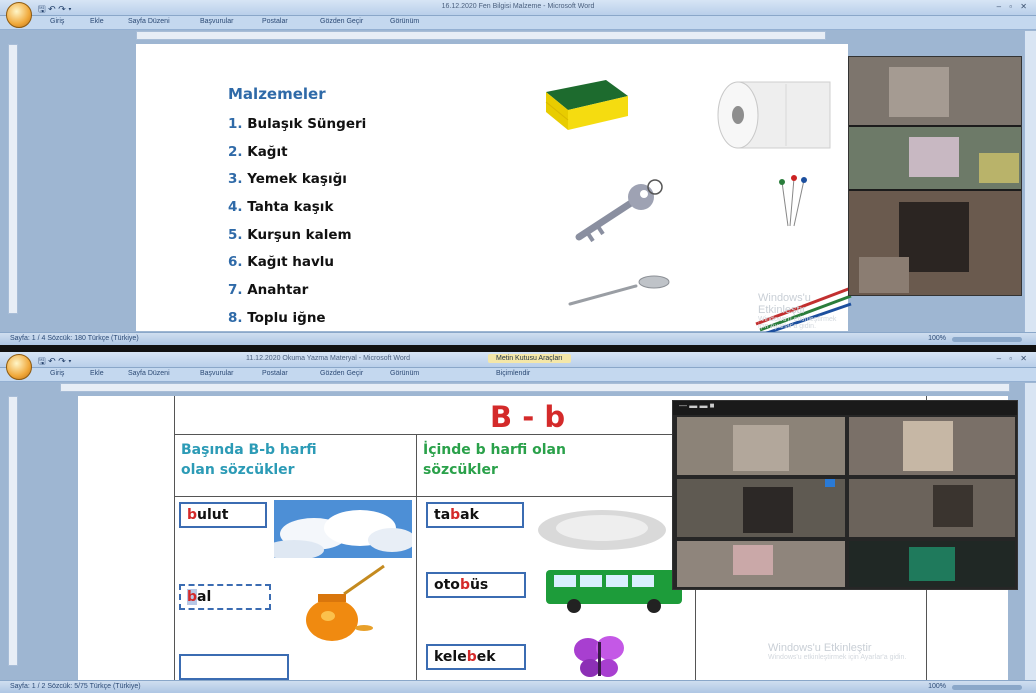 The image size is (1036, 693). Describe the element at coordinates (586, 105) in the screenshot. I see `sponge-image` at that location.